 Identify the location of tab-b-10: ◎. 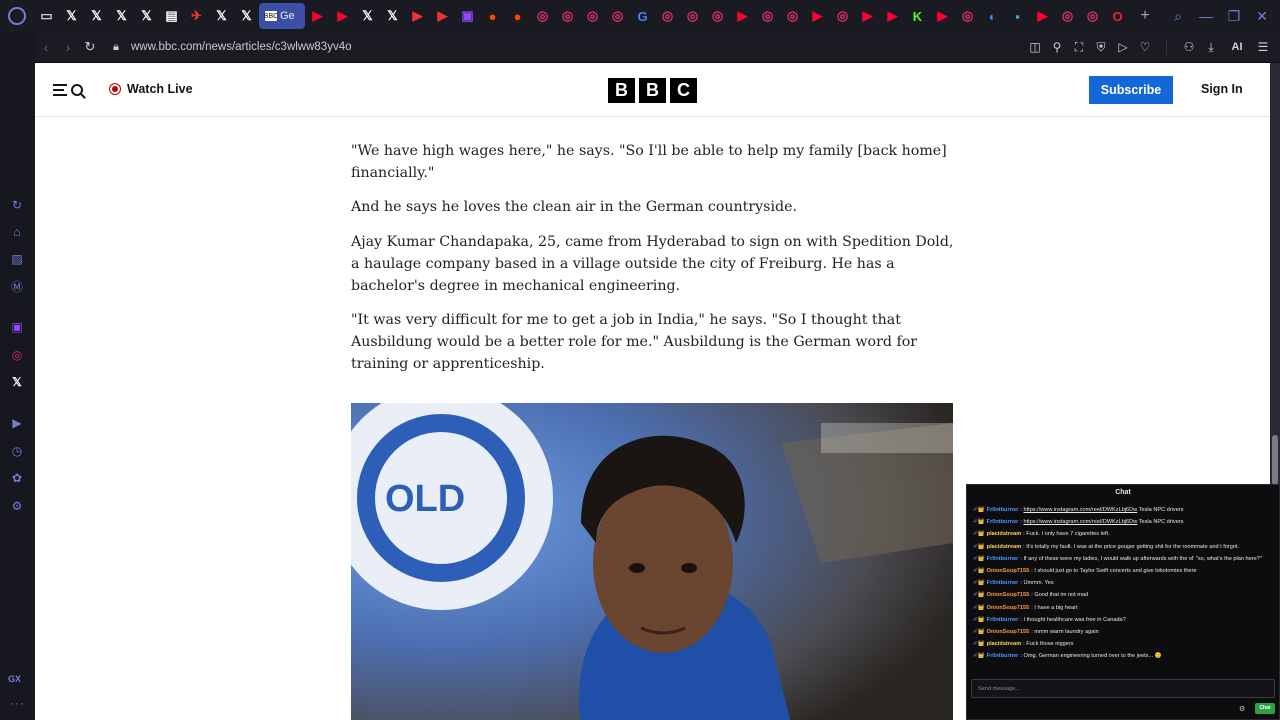
(567, 16).